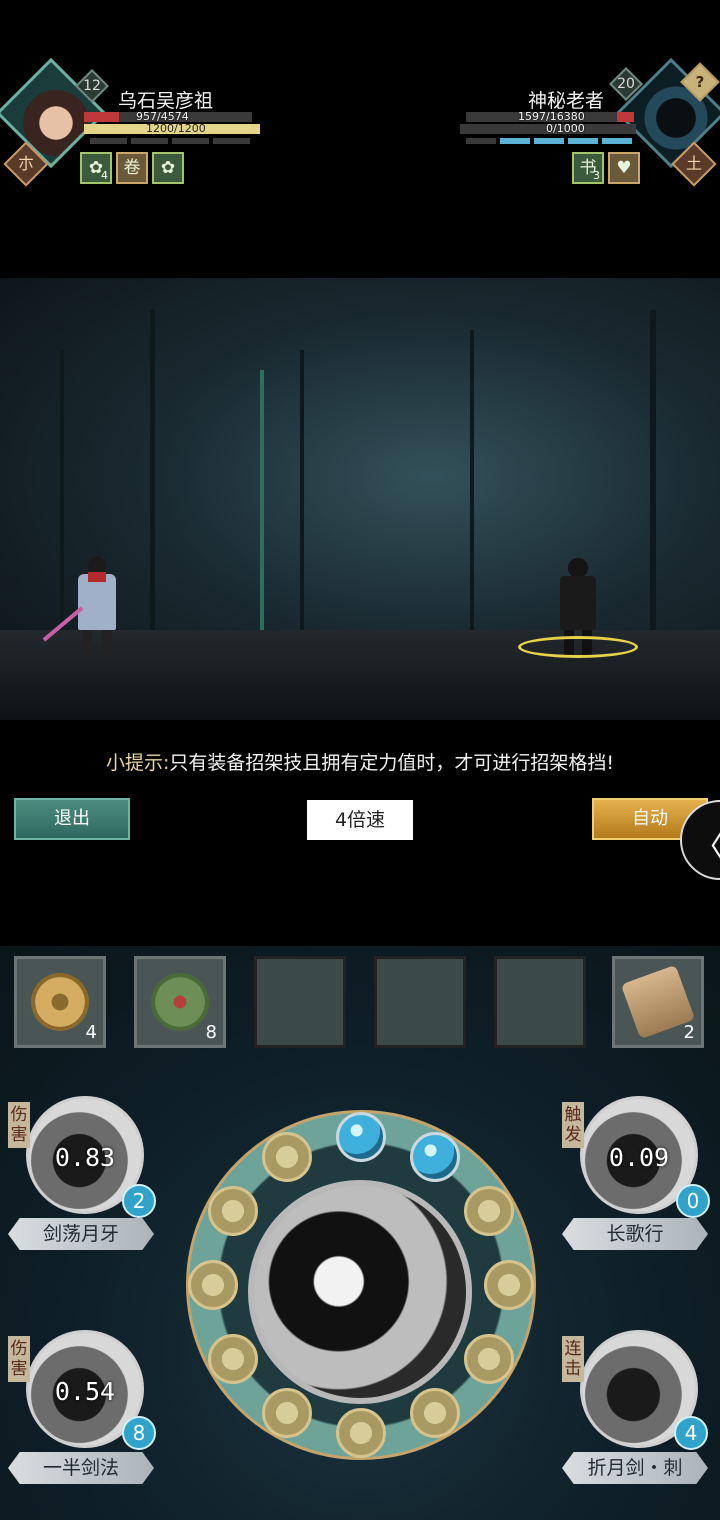 The width and height of the screenshot is (720, 1520). Describe the element at coordinates (360, 820) in the screenshot. I see `speed-button: 4倍速` at that location.